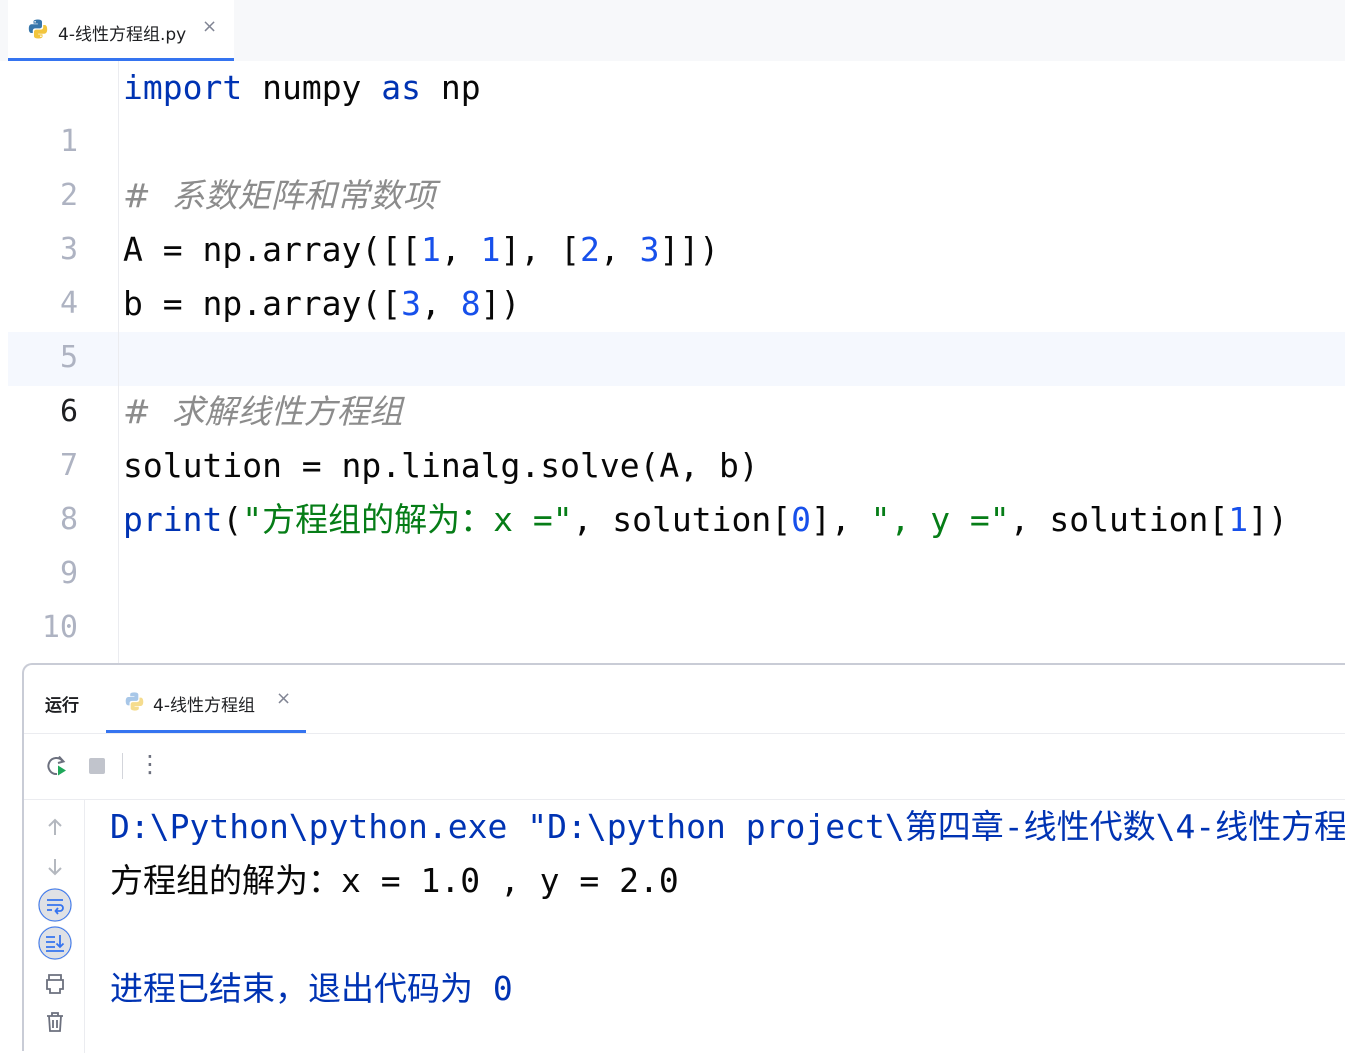  I want to click on code-text: import numpy as np, so click(302, 87).